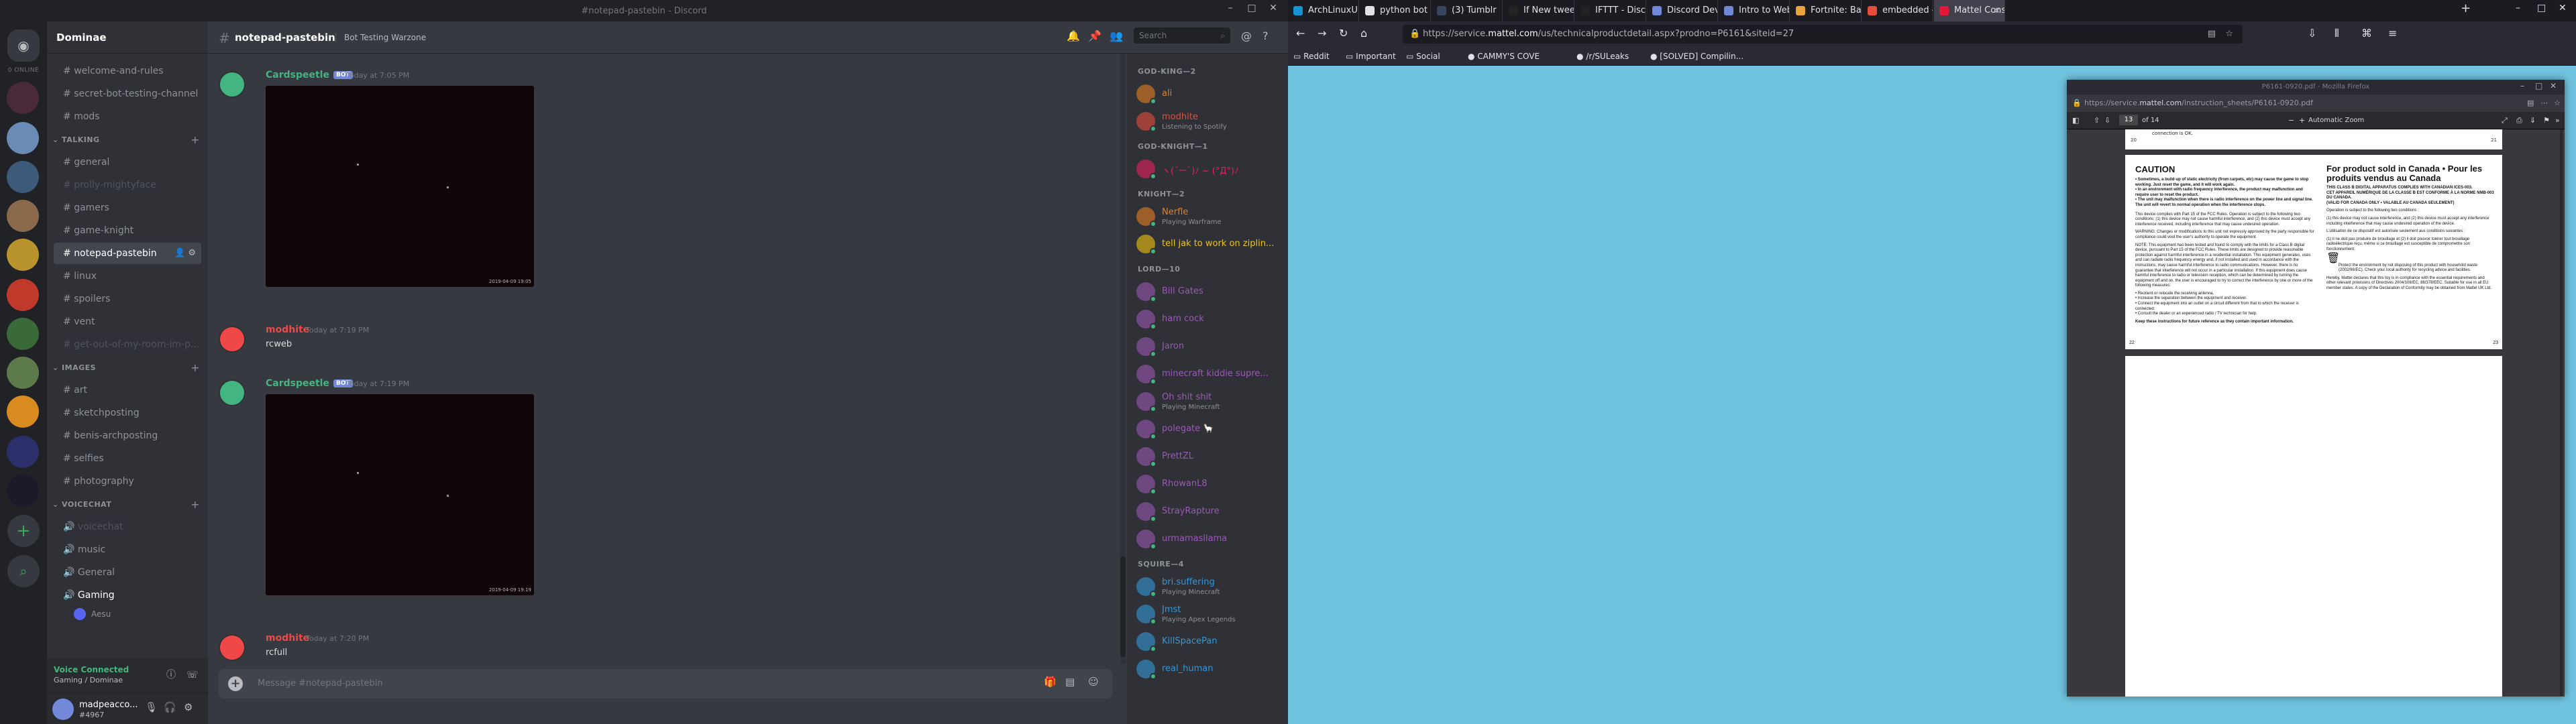 The width and height of the screenshot is (2576, 724). What do you see at coordinates (2336, 33) in the screenshot?
I see `library-icon: ⫴` at bounding box center [2336, 33].